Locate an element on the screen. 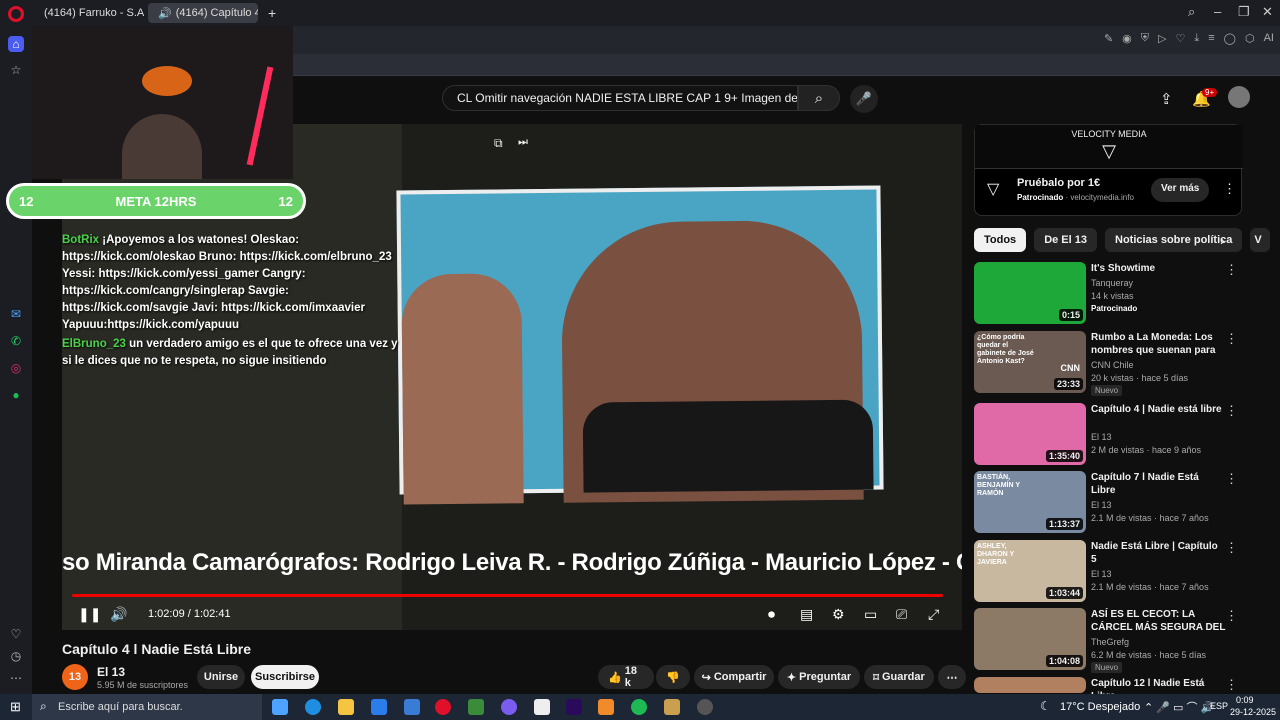  recommendation-title: Capítulo 4 | Nadie está libre is located at coordinates (1158, 409).